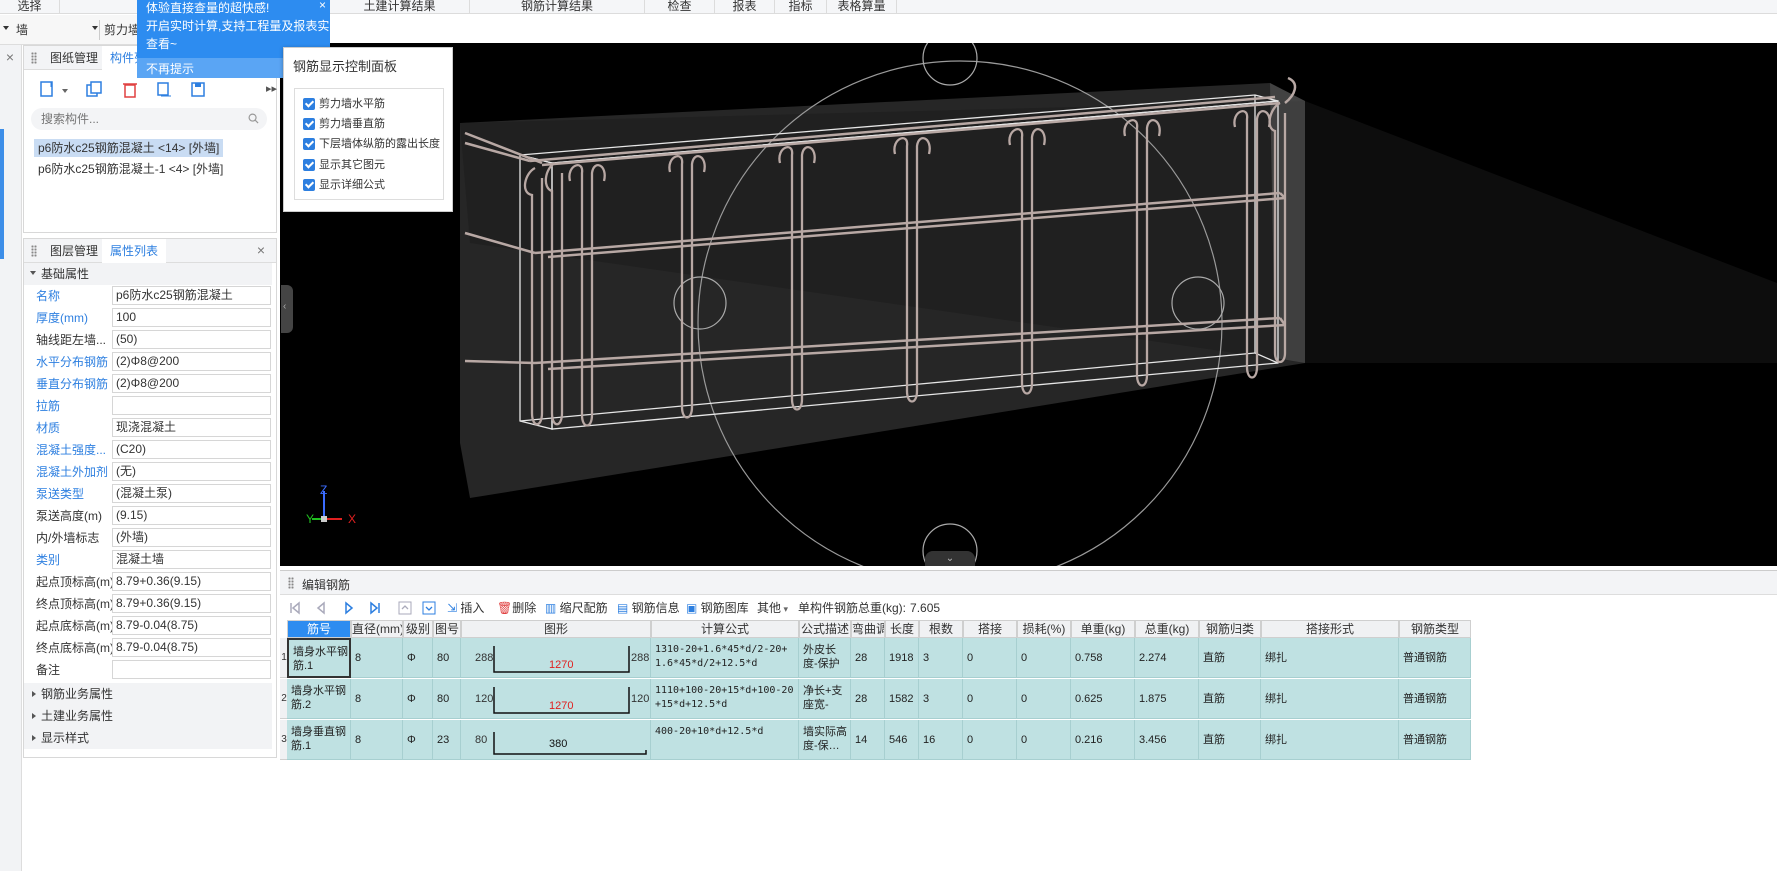 The image size is (1777, 871). I want to click on property-value-field: 8.79-0.04(8.75), so click(191, 647).